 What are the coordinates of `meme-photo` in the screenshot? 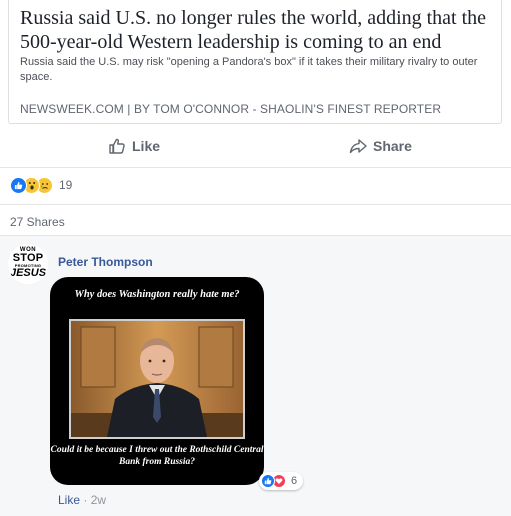 It's located at (157, 379).